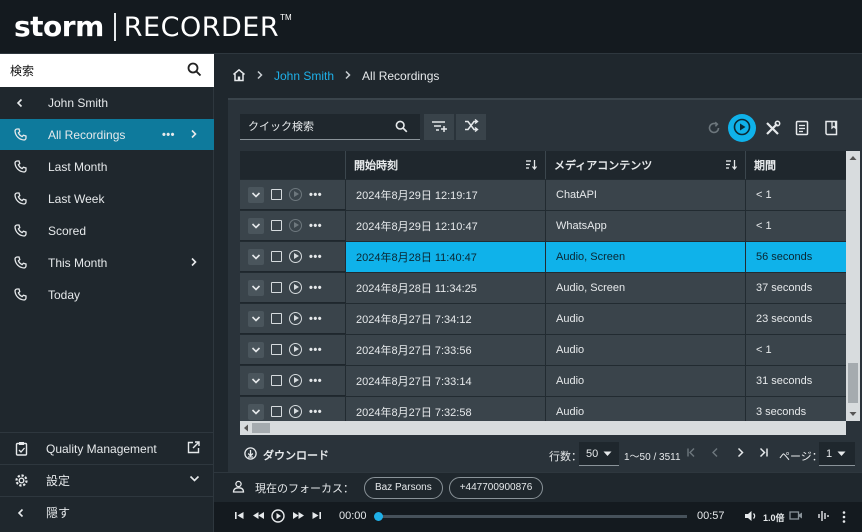 The image size is (862, 532). Describe the element at coordinates (831, 128) in the screenshot. I see `bookmark-book-icon` at that location.